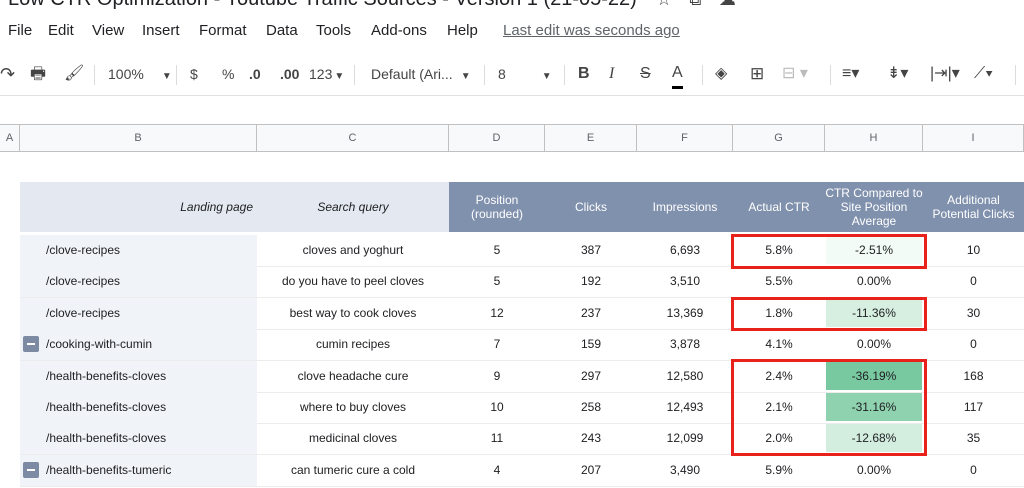 This screenshot has width=1024, height=488. Describe the element at coordinates (727, 4) in the screenshot. I see `cloud-status-icon: ☁` at that location.